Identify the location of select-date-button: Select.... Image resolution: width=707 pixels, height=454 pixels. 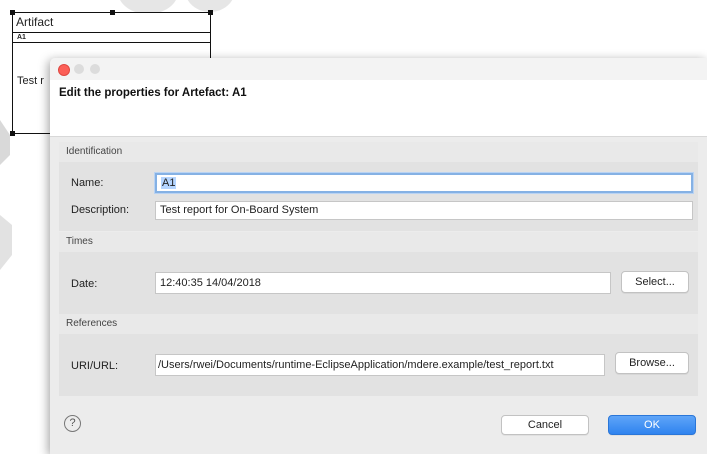
(655, 282).